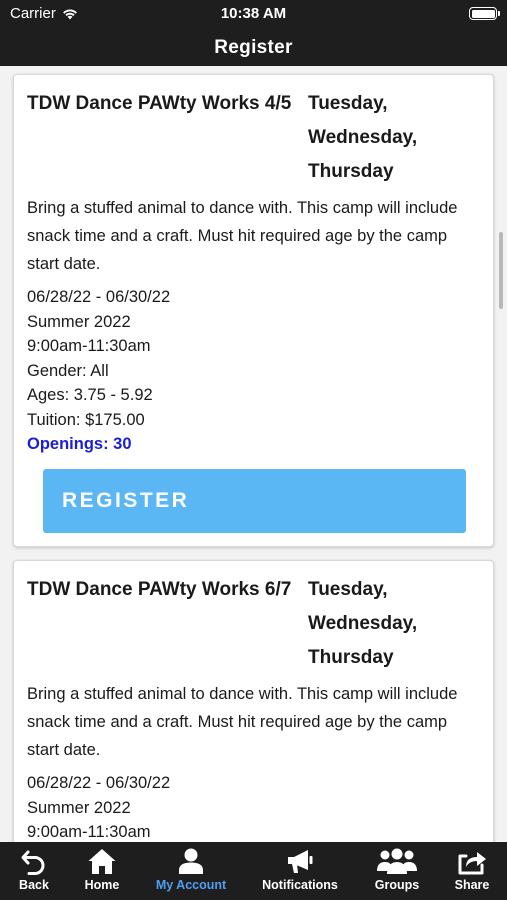 The image size is (507, 900). I want to click on tab-label: My Account, so click(191, 885).